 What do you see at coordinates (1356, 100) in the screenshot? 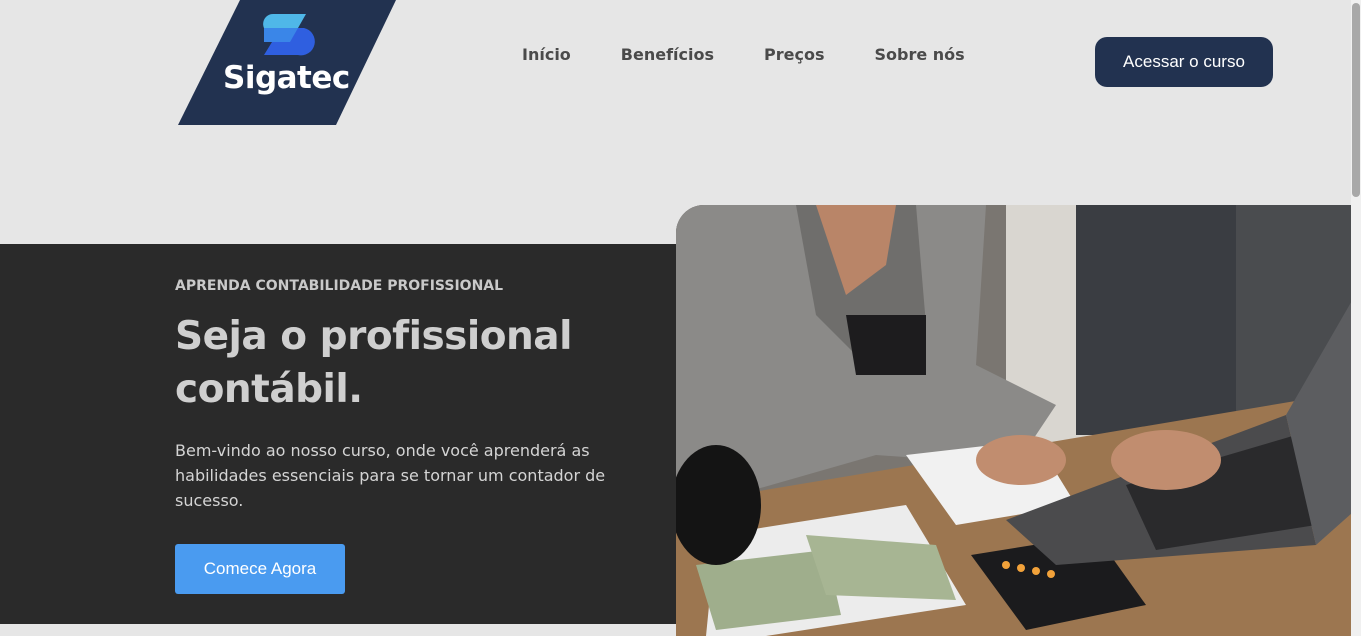
I see `scrollbar-thumb` at bounding box center [1356, 100].